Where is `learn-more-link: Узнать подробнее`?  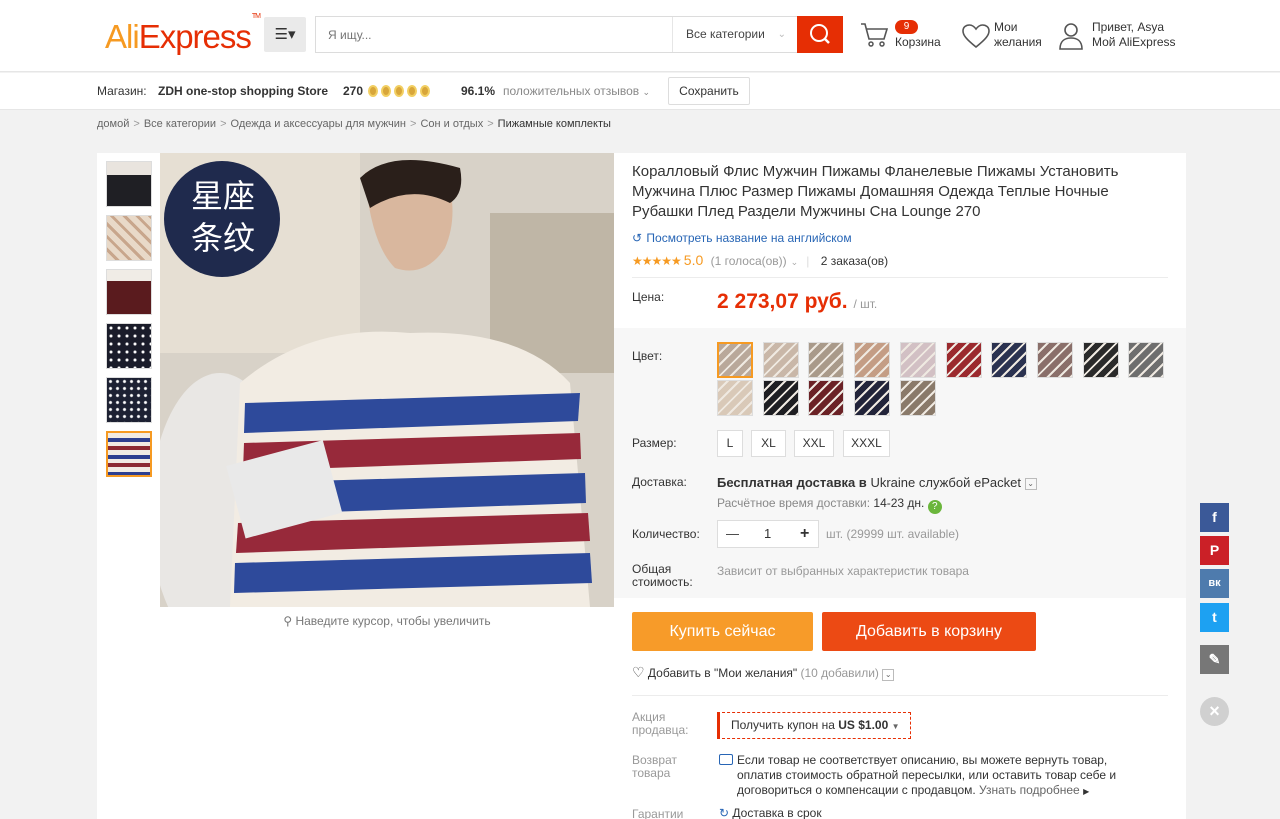 learn-more-link: Узнать подробнее is located at coordinates (1029, 790).